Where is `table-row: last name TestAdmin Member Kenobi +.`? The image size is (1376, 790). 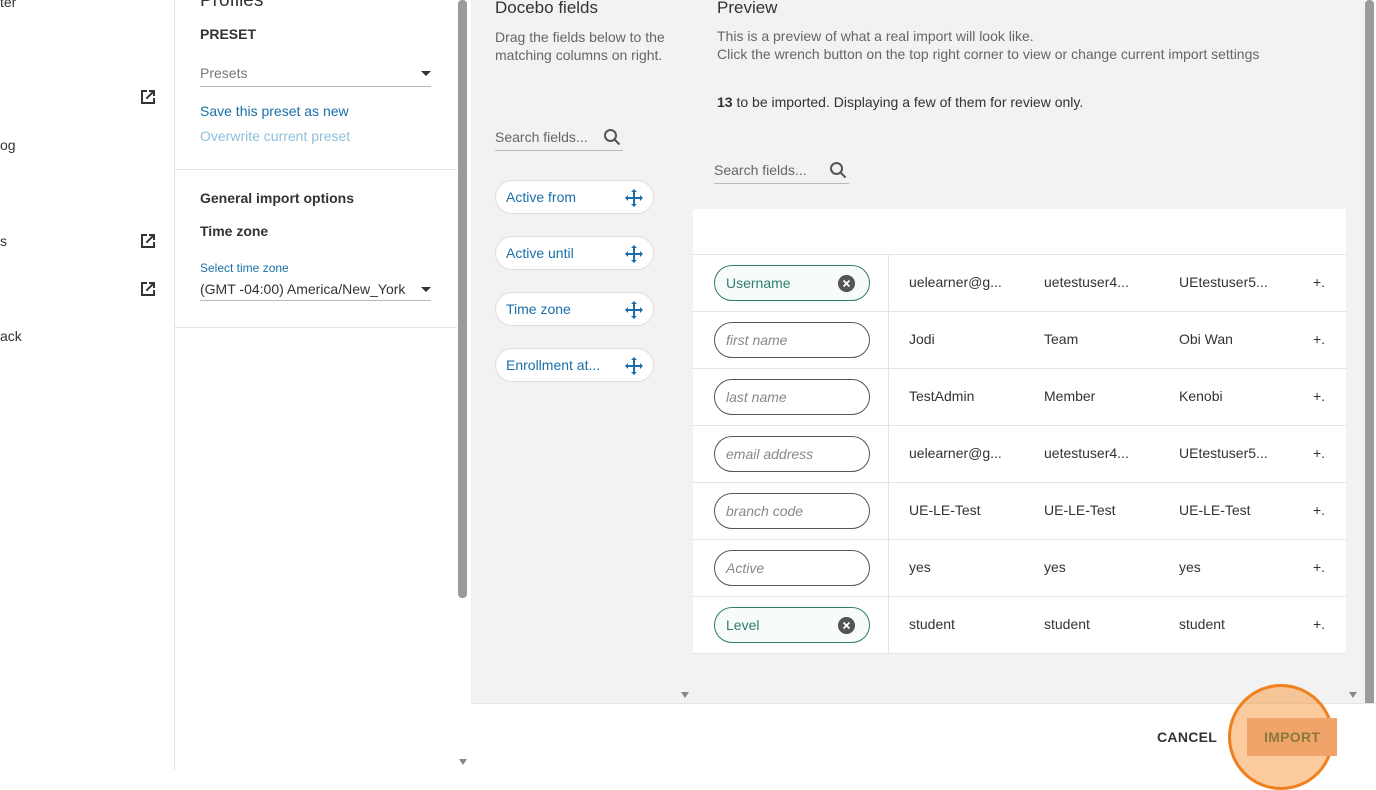 table-row: last name TestAdmin Member Kenobi +. is located at coordinates (1019, 396).